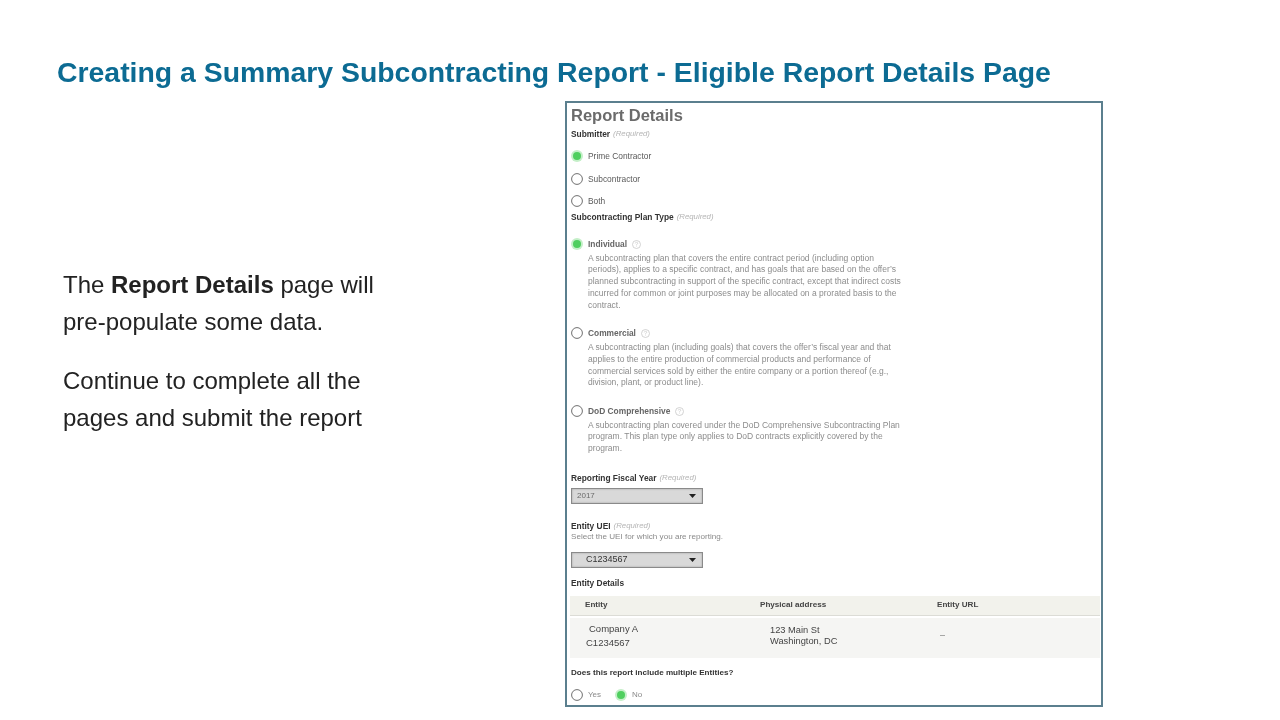  What do you see at coordinates (596, 605) in the screenshot?
I see `column-header: Entity` at bounding box center [596, 605].